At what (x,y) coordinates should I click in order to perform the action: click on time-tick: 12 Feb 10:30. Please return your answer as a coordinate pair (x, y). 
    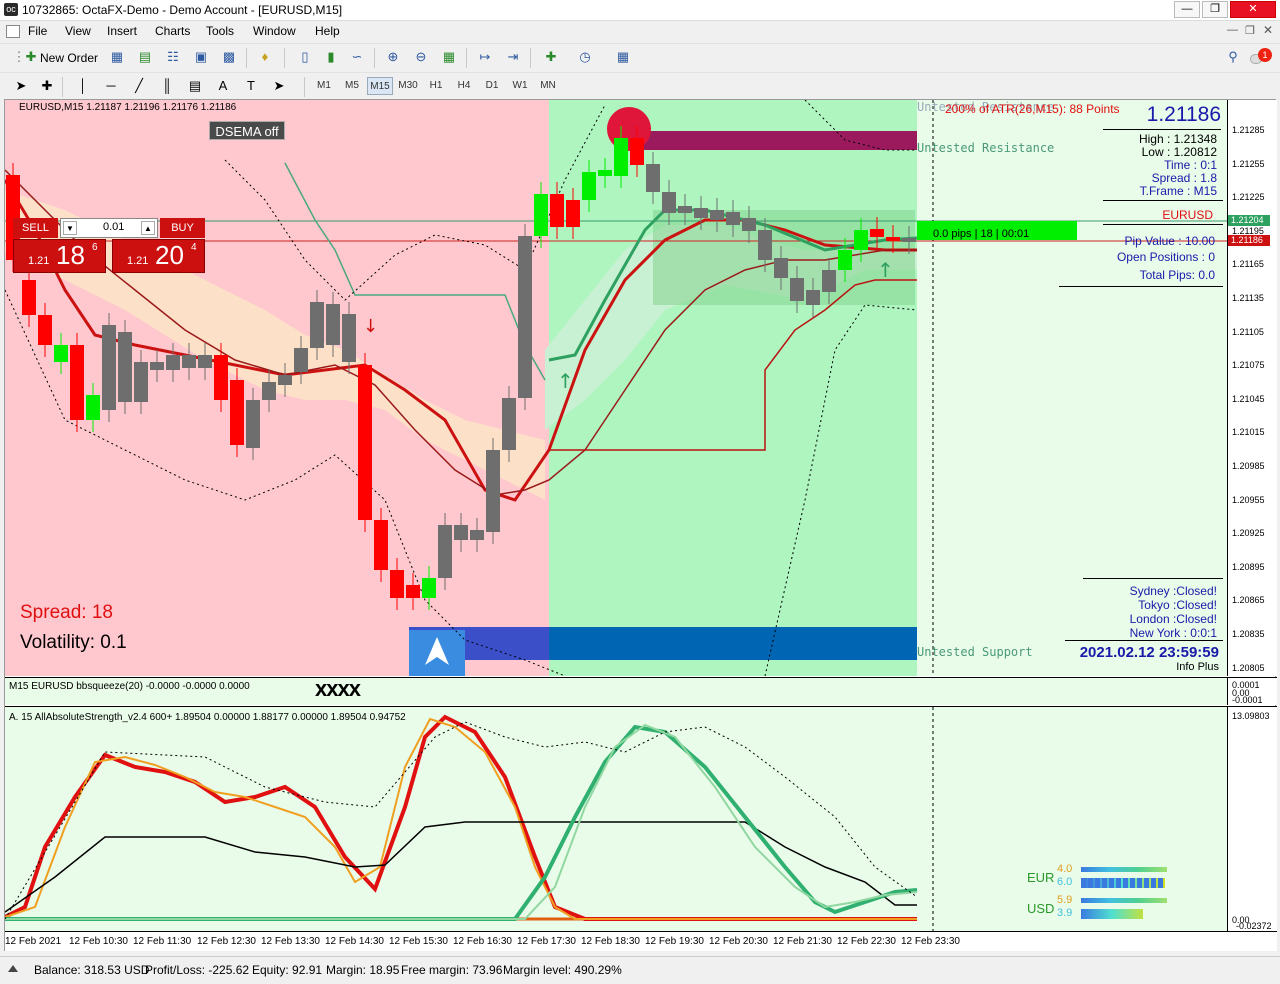
    Looking at the image, I should click on (98, 941).